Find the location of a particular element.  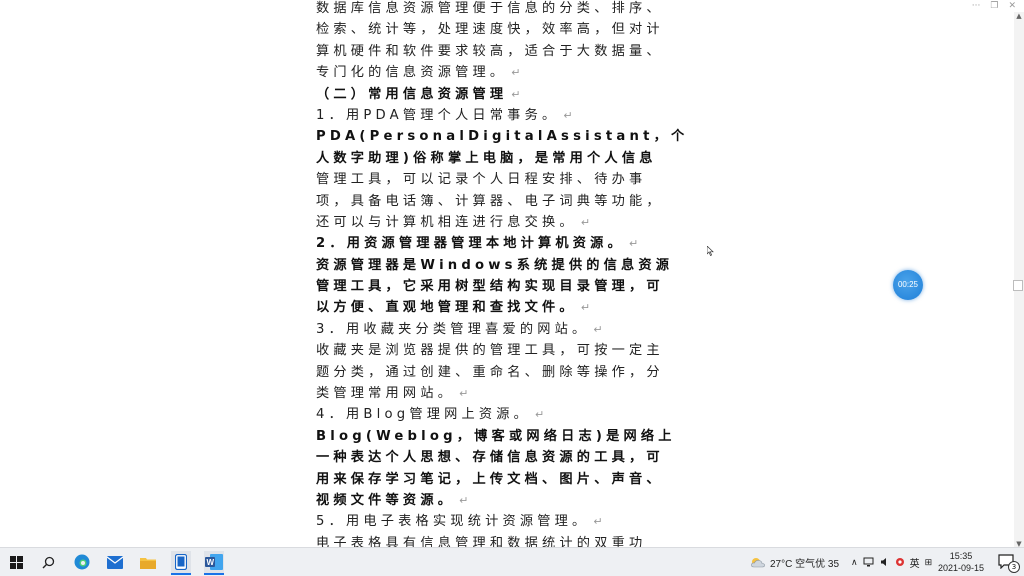

document-line-text: Blog(Weblog，博客或网络日志)是网络上 is located at coordinates (496, 436).